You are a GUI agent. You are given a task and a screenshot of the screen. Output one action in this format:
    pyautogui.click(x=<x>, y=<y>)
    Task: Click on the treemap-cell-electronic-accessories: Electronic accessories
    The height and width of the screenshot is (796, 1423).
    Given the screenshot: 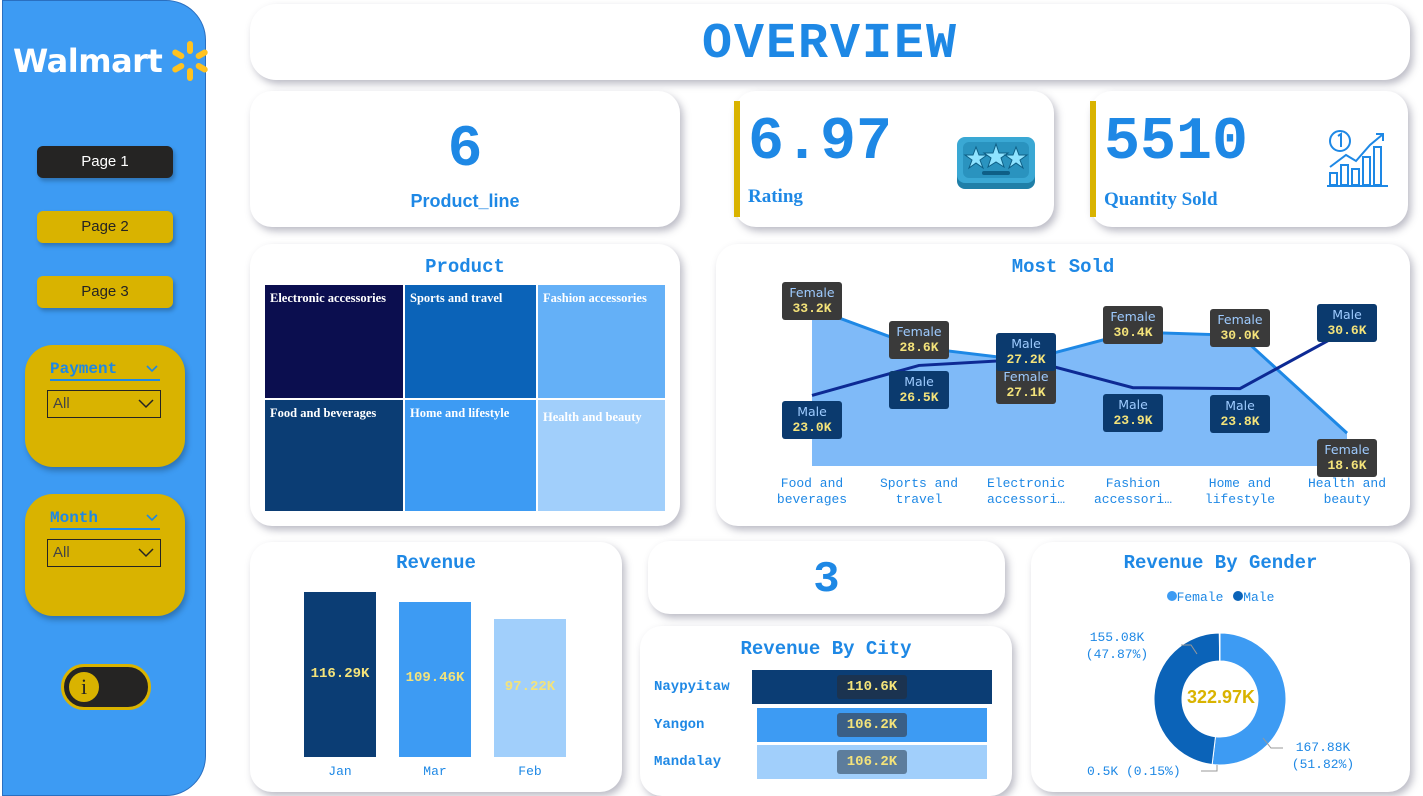 What is the action you would take?
    pyautogui.click(x=334, y=341)
    